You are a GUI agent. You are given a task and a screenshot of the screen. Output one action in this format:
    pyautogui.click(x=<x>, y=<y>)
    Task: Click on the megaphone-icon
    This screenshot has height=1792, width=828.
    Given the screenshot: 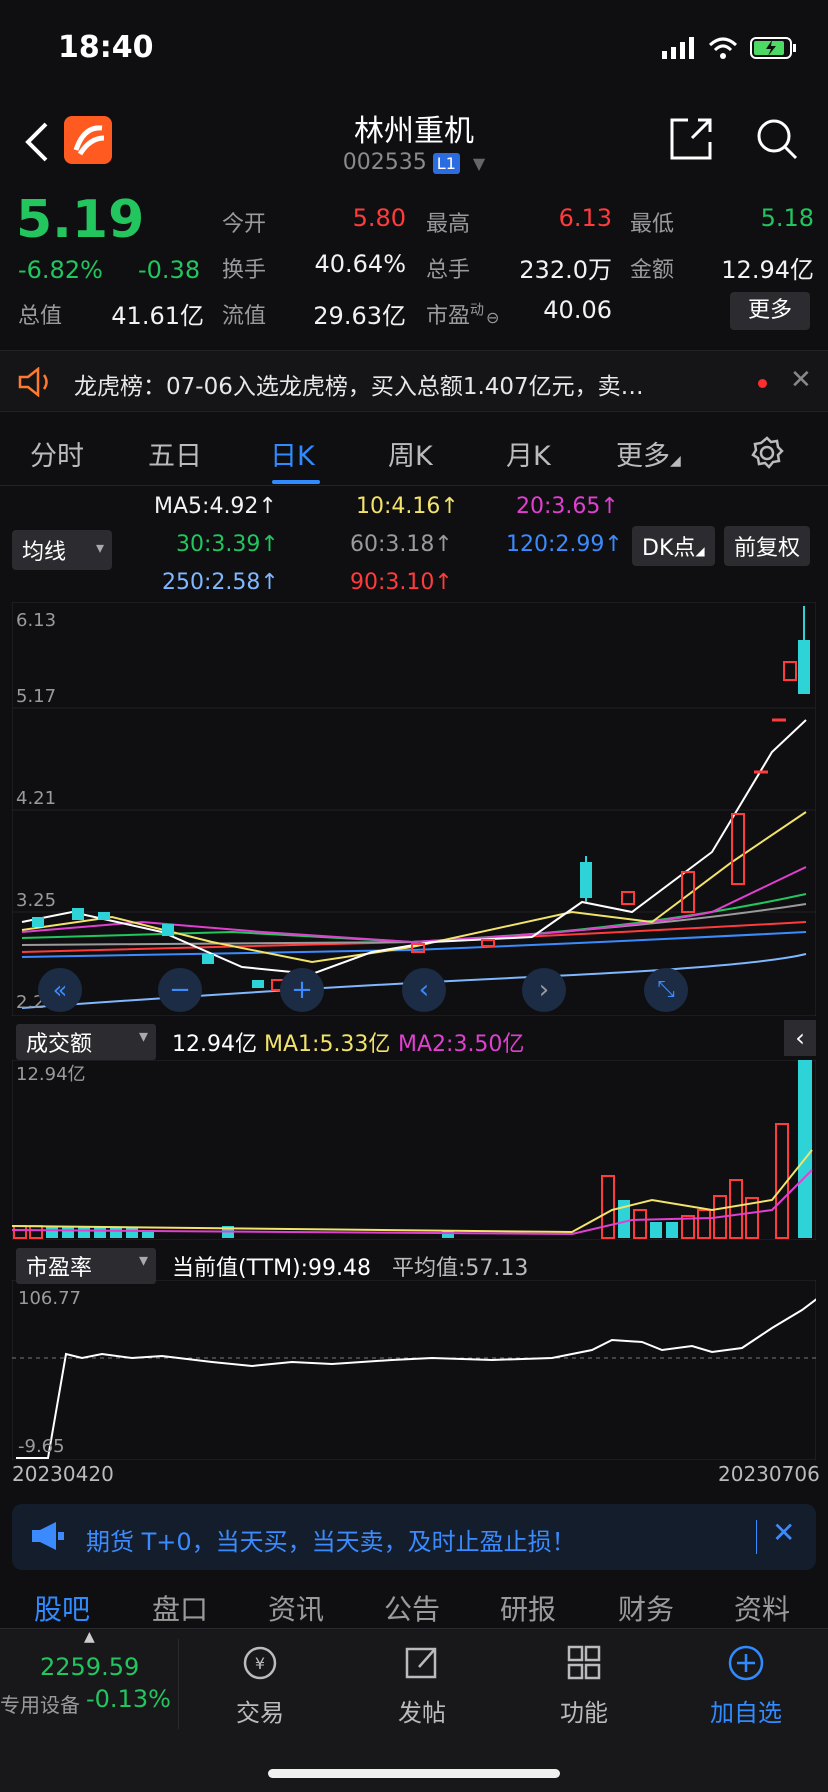 What is the action you would take?
    pyautogui.click(x=48, y=1536)
    